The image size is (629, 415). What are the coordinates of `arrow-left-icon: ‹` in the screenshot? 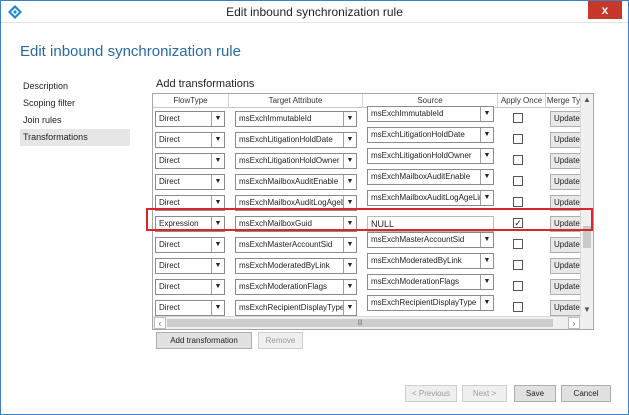 It's located at (160, 323).